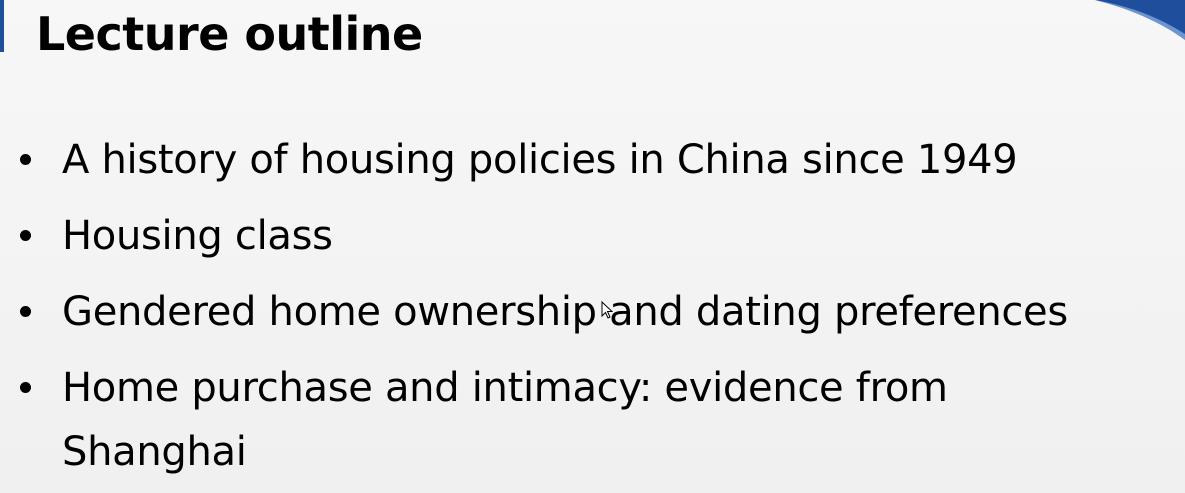 This screenshot has height=493, width=1185. I want to click on slide-title: Lecture outline, so click(229, 34).